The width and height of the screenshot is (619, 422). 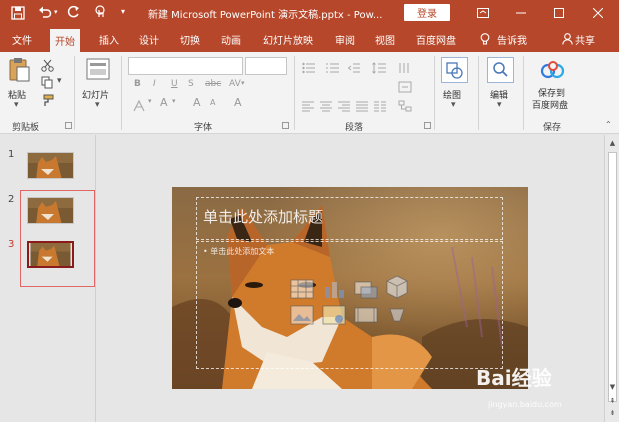 What do you see at coordinates (109, 39) in the screenshot?
I see `tab-insert: 插入` at bounding box center [109, 39].